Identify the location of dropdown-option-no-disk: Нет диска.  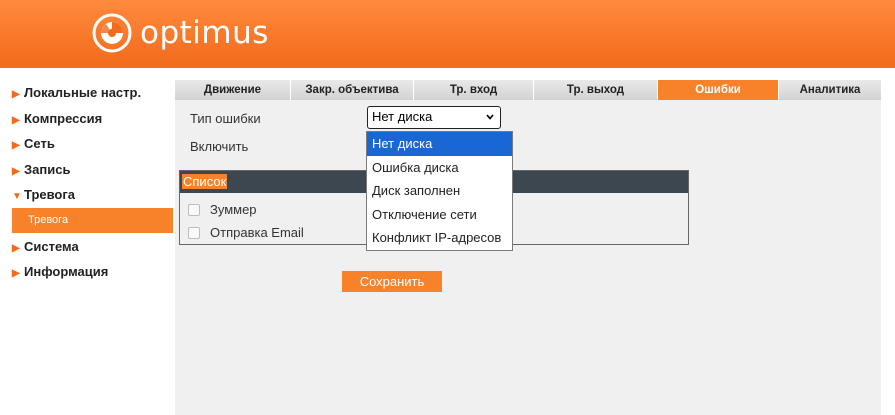
(439, 144).